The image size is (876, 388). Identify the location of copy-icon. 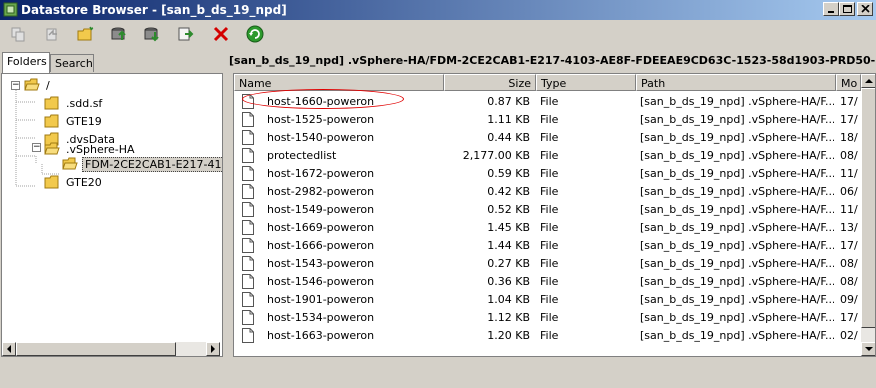
(18, 34).